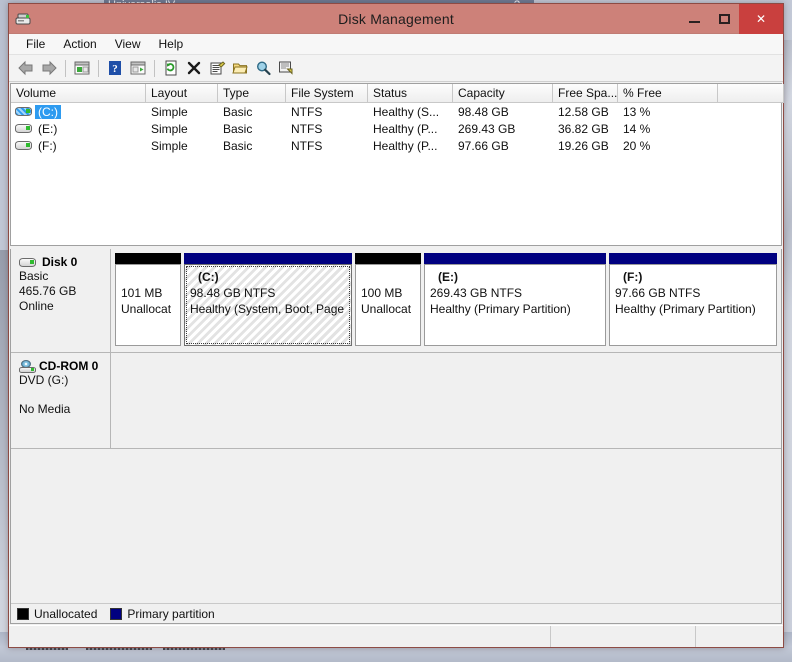  Describe the element at coordinates (45, 409) in the screenshot. I see `cdrom-status: No Media` at that location.